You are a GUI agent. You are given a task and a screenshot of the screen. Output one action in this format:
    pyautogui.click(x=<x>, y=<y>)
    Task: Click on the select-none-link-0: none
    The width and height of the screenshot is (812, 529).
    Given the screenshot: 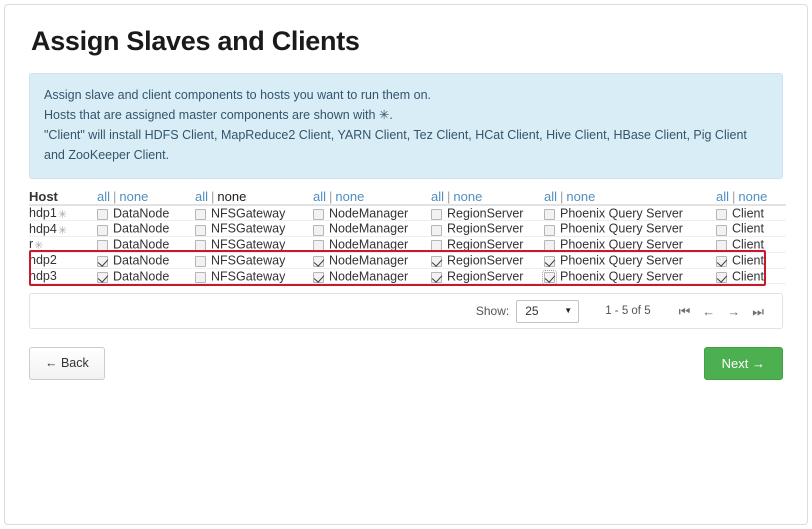 What is the action you would take?
    pyautogui.click(x=133, y=196)
    